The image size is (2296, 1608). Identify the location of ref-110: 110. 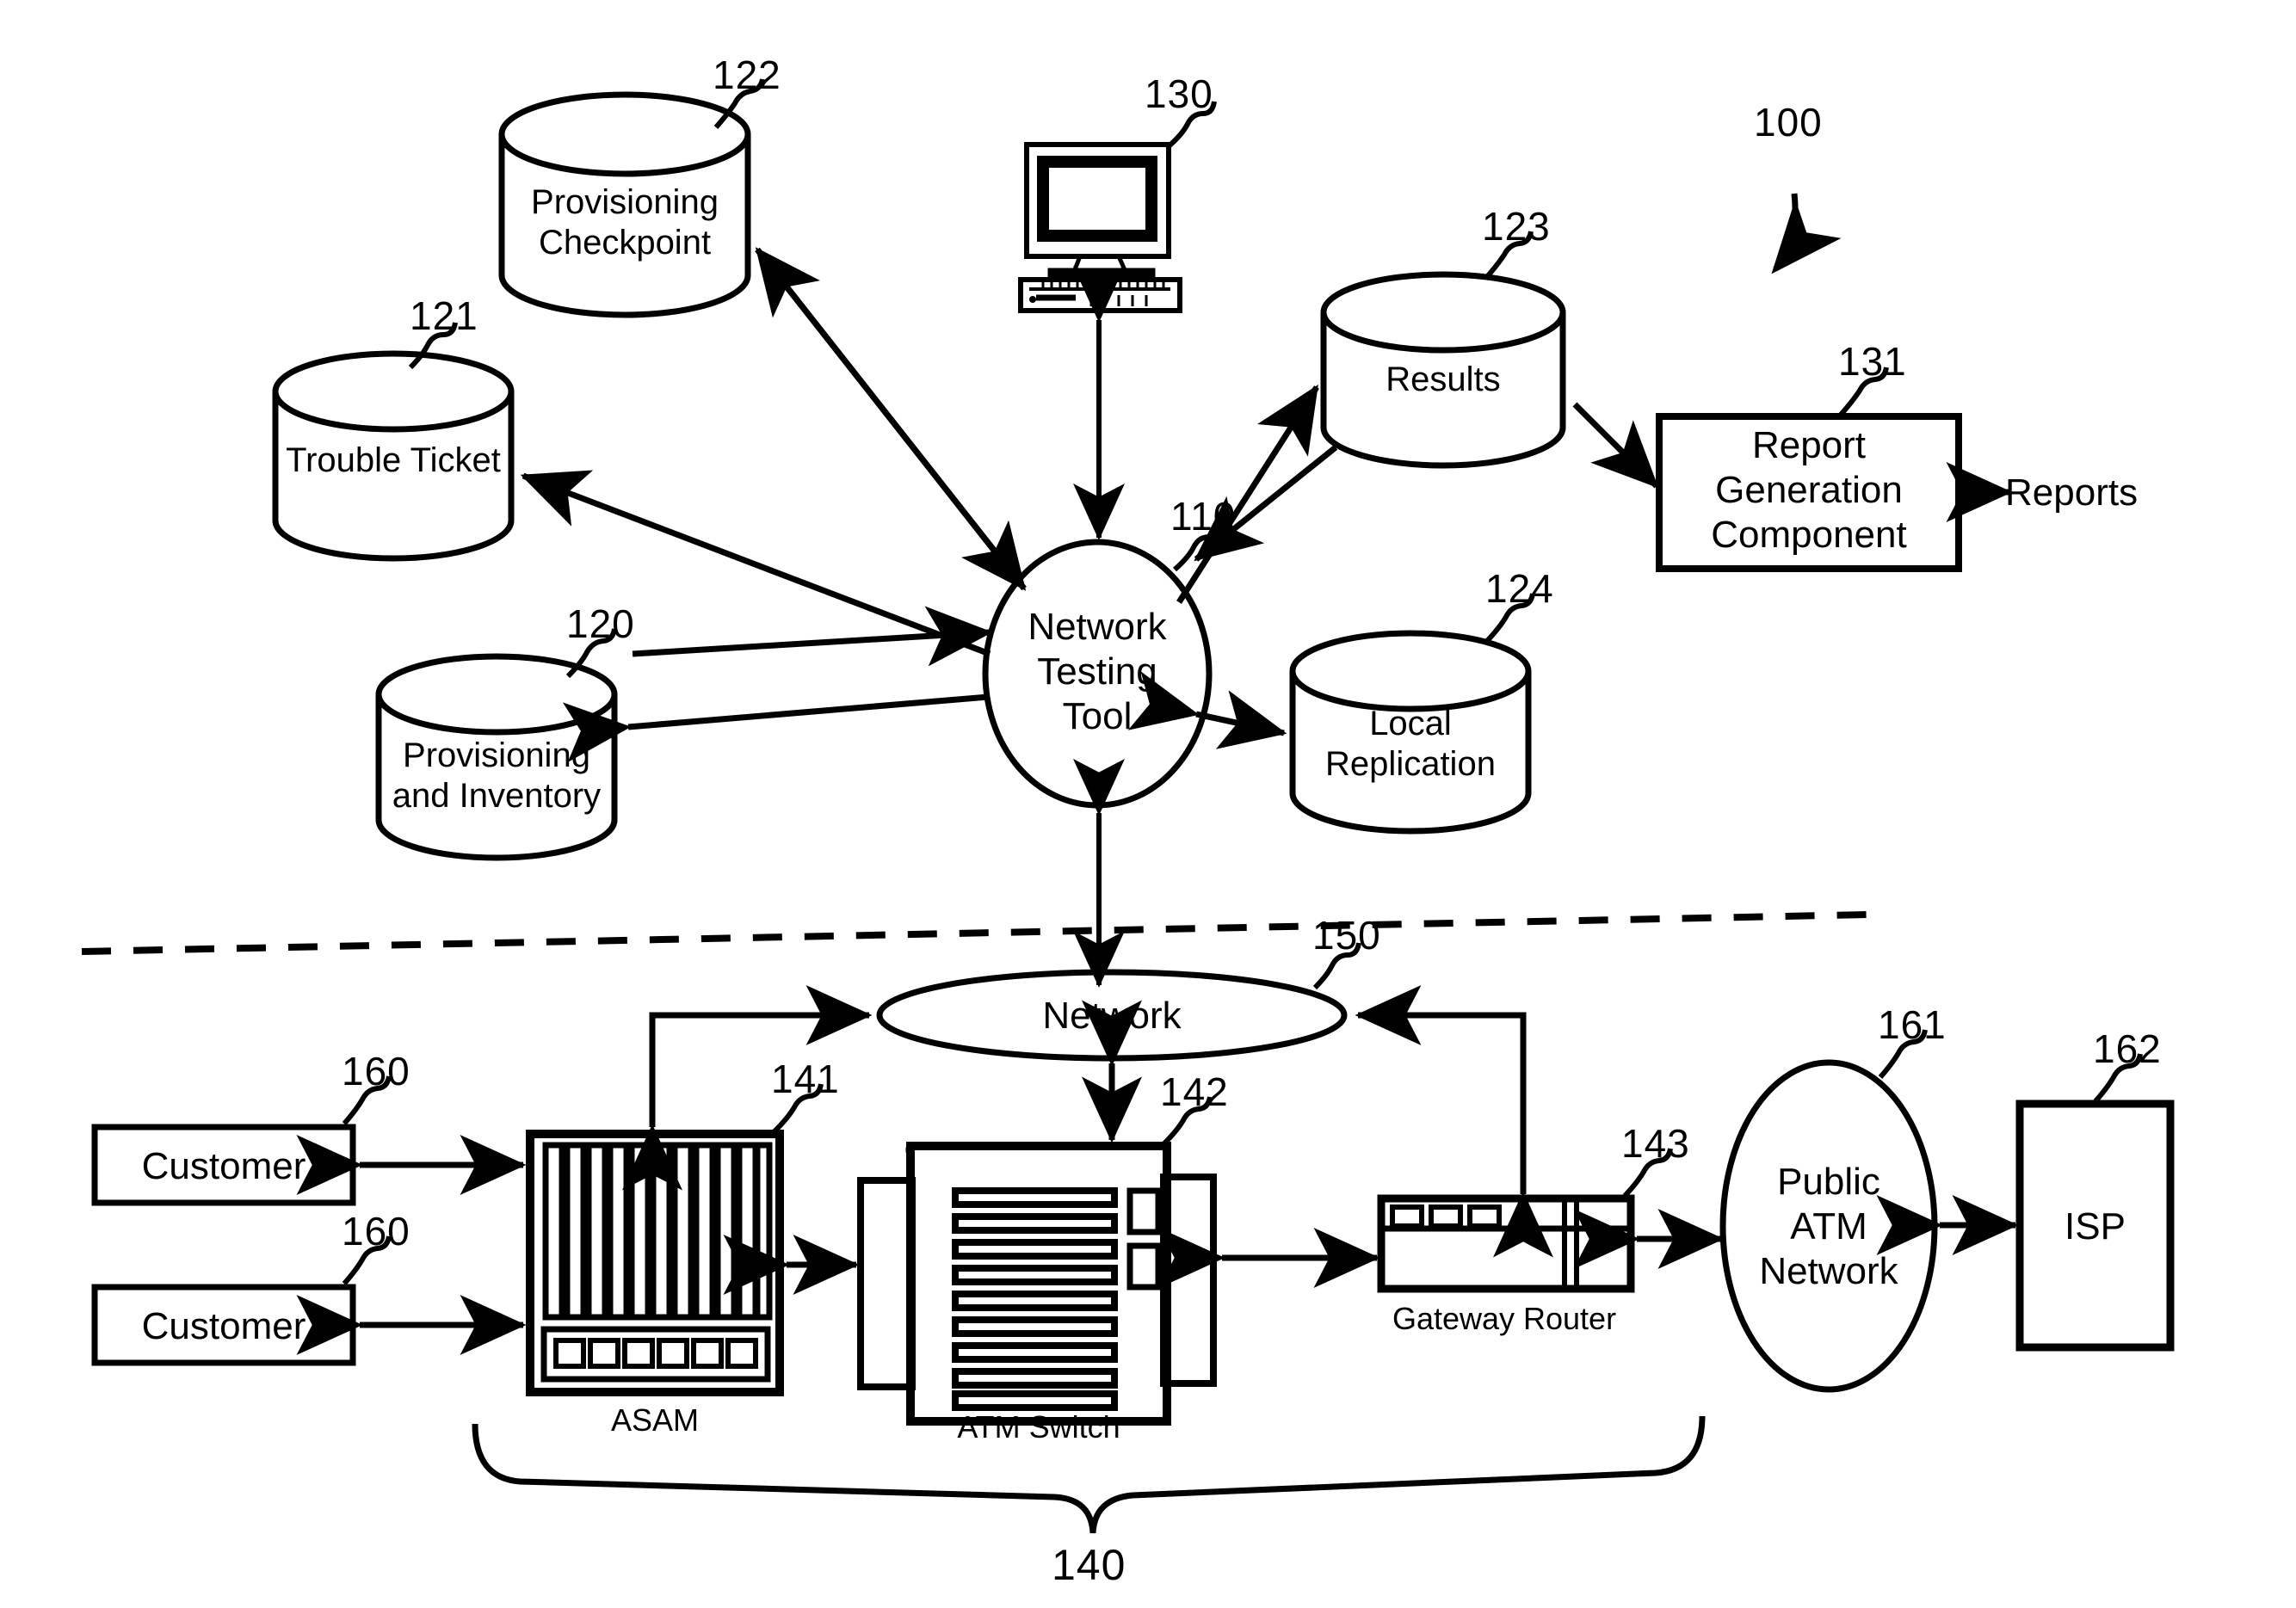
(1203, 516).